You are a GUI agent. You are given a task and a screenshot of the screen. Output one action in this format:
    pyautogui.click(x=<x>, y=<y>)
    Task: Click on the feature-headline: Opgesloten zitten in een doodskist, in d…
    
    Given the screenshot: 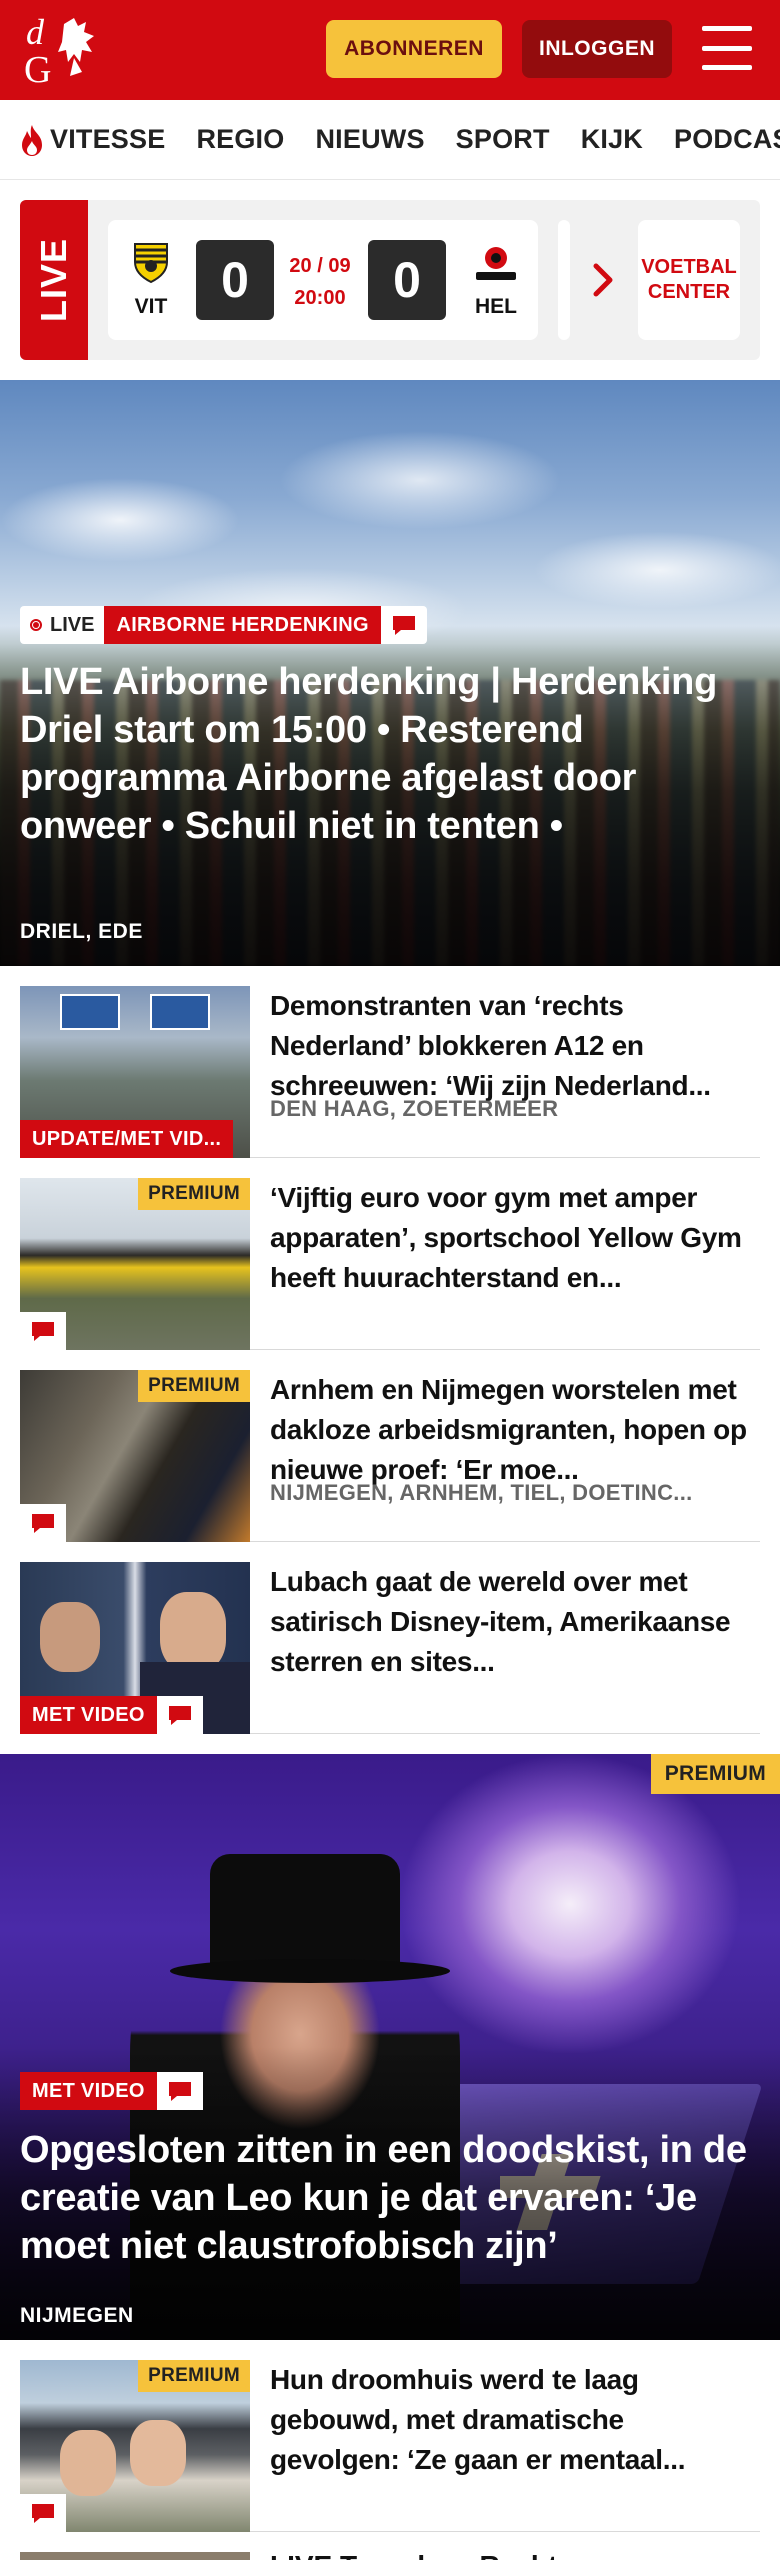 What is the action you would take?
    pyautogui.click(x=390, y=2198)
    